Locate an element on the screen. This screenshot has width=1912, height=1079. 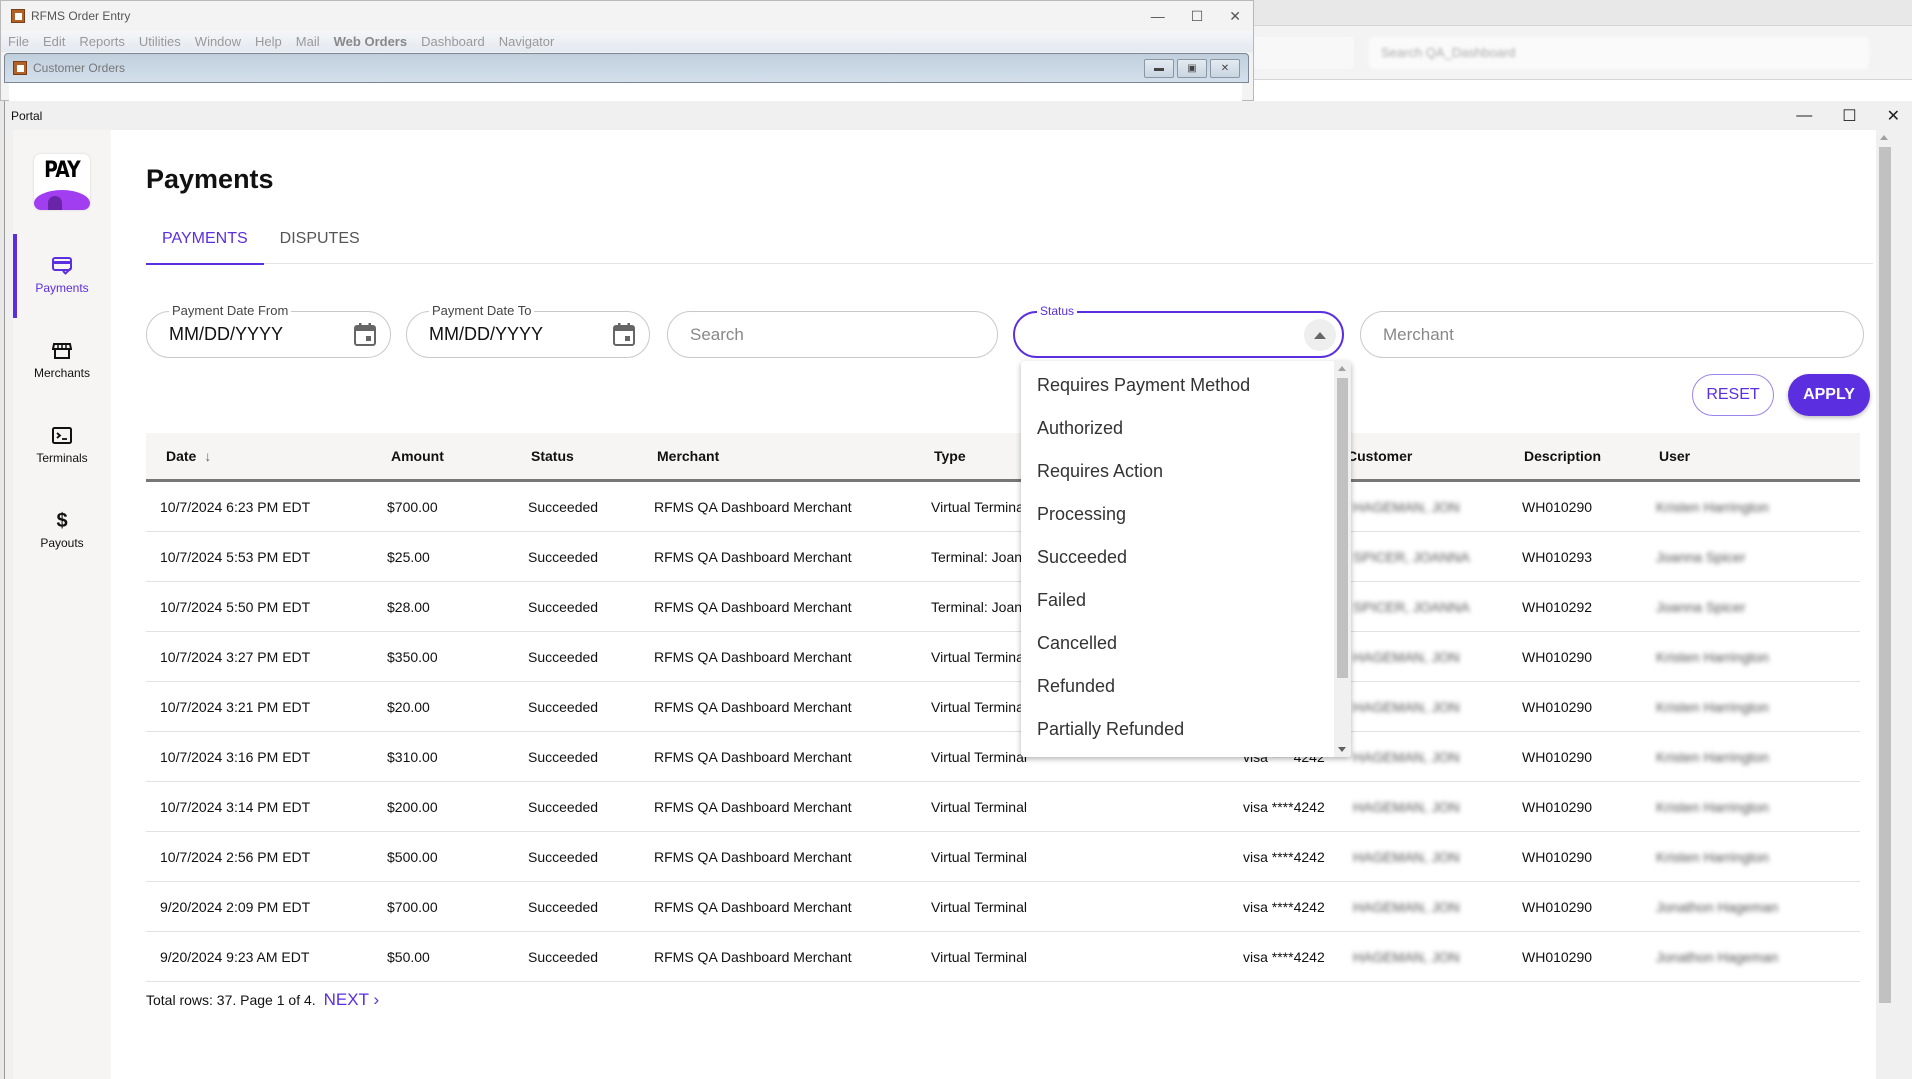
status-option: Refunded is located at coordinates (1076, 686).